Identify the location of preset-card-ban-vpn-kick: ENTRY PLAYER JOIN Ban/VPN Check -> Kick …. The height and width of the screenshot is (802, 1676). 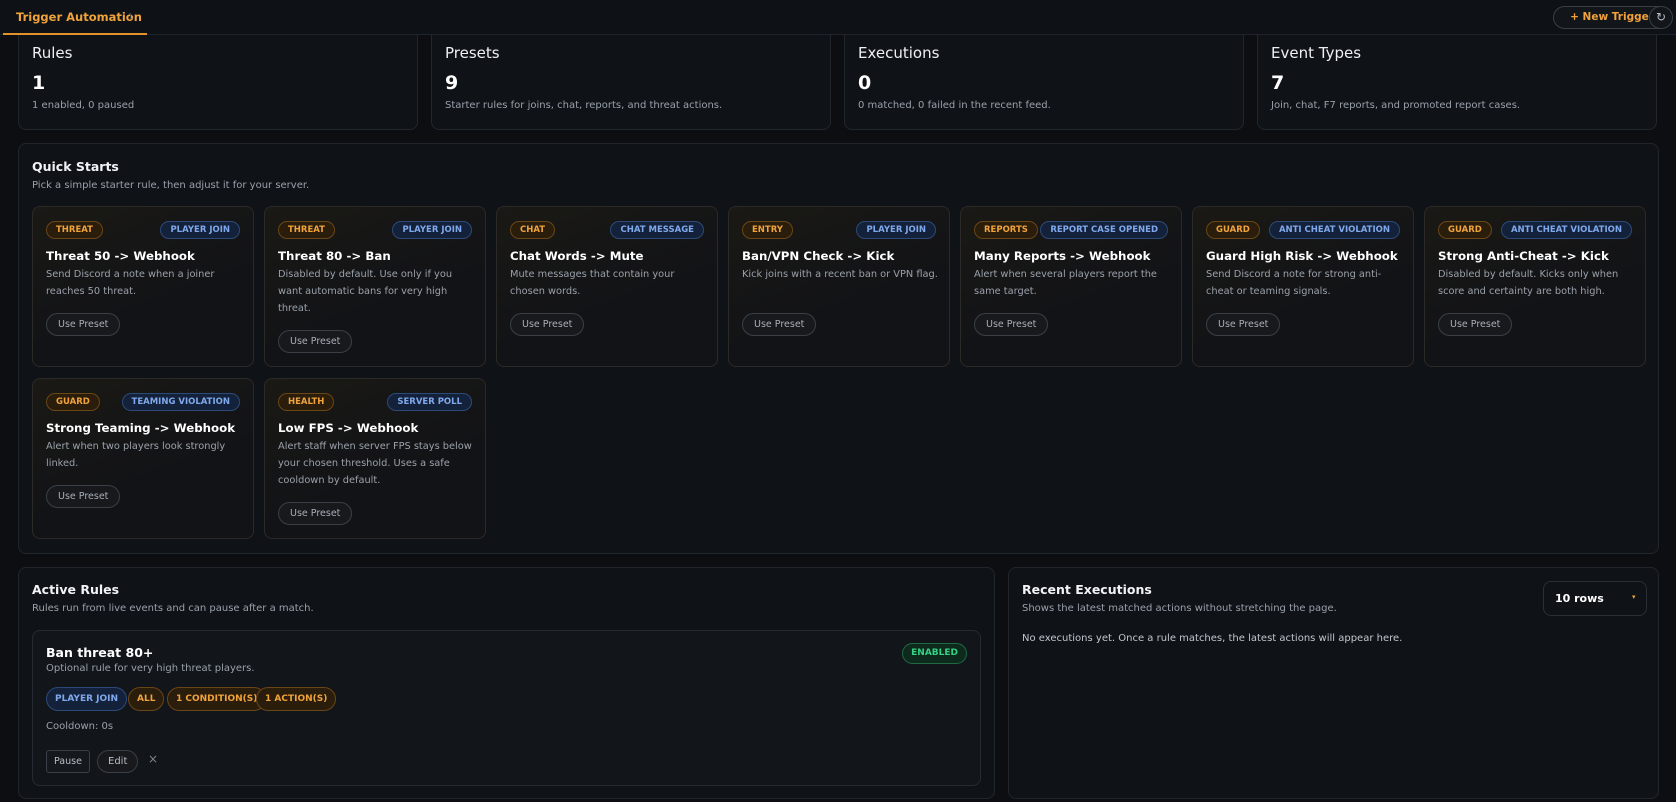
(839, 286).